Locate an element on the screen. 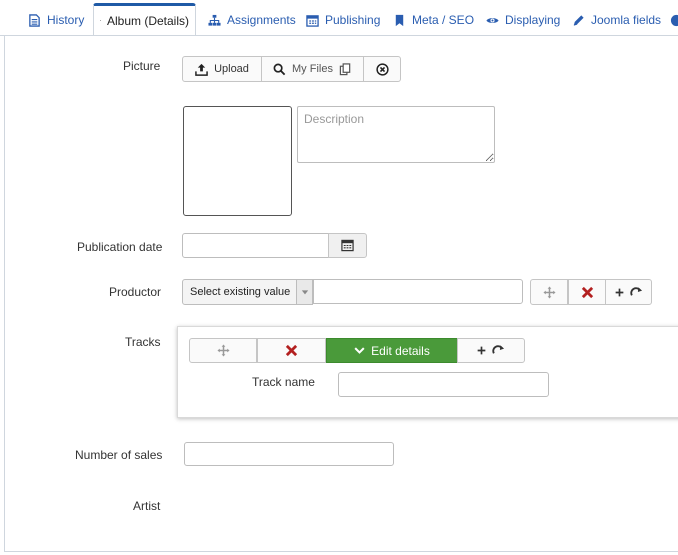 The height and width of the screenshot is (555, 678). sitemap-icon is located at coordinates (214, 20).